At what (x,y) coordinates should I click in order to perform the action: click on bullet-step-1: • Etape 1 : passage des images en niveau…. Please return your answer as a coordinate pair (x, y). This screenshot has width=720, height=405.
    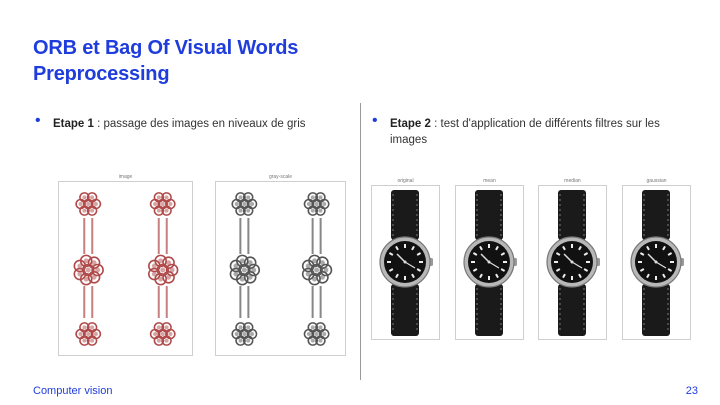
    Looking at the image, I should click on (192, 122).